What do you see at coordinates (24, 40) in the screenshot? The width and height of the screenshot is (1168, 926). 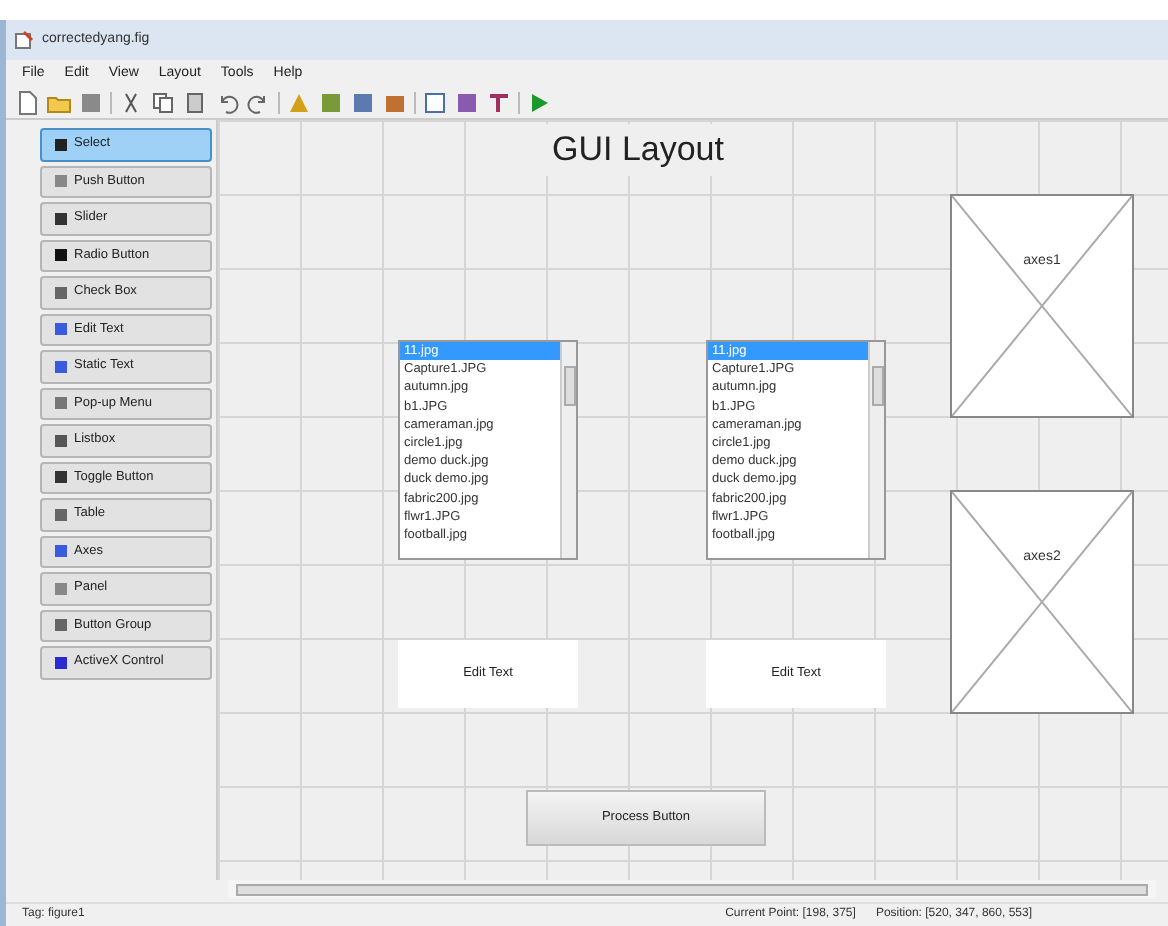 I see `figure-icon` at bounding box center [24, 40].